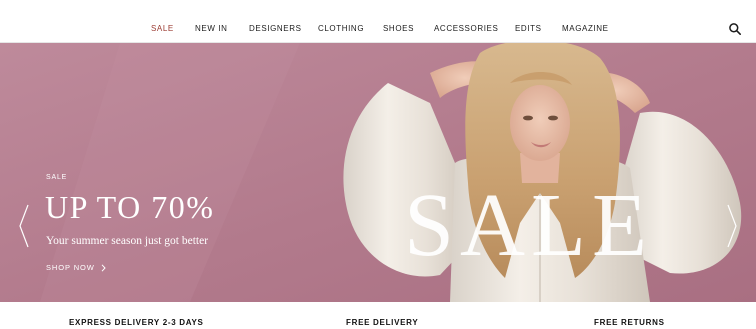 The width and height of the screenshot is (756, 329). What do you see at coordinates (528, 28) in the screenshot?
I see `nav-item-edits: EDITS` at bounding box center [528, 28].